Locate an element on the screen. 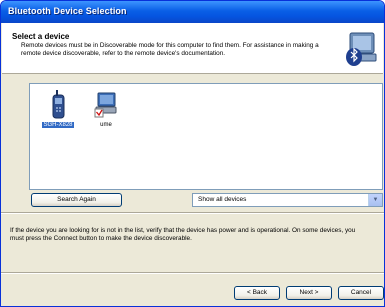  next-button: Next > is located at coordinates (309, 293).